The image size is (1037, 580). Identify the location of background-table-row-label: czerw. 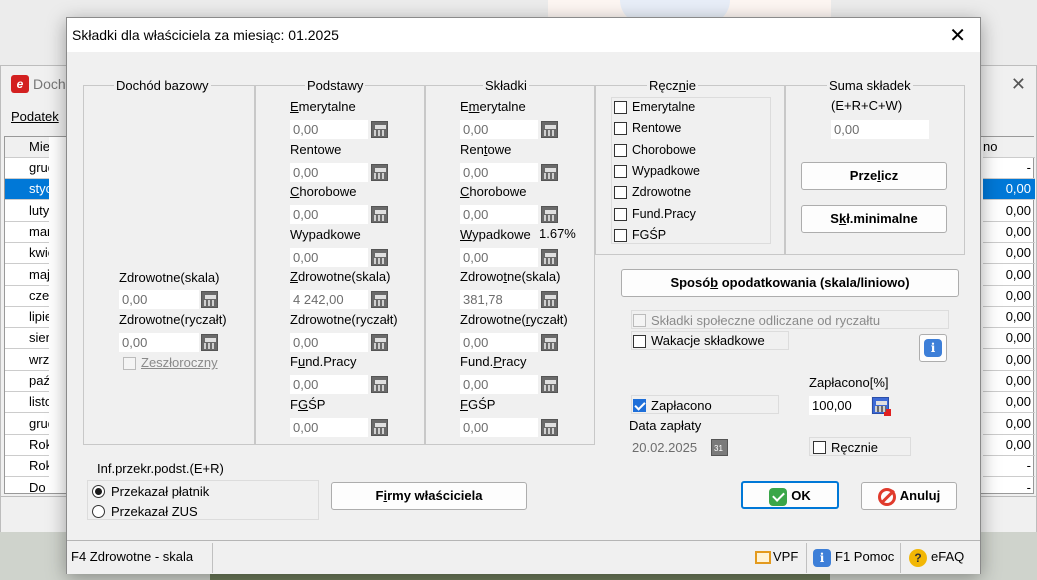
(27, 296).